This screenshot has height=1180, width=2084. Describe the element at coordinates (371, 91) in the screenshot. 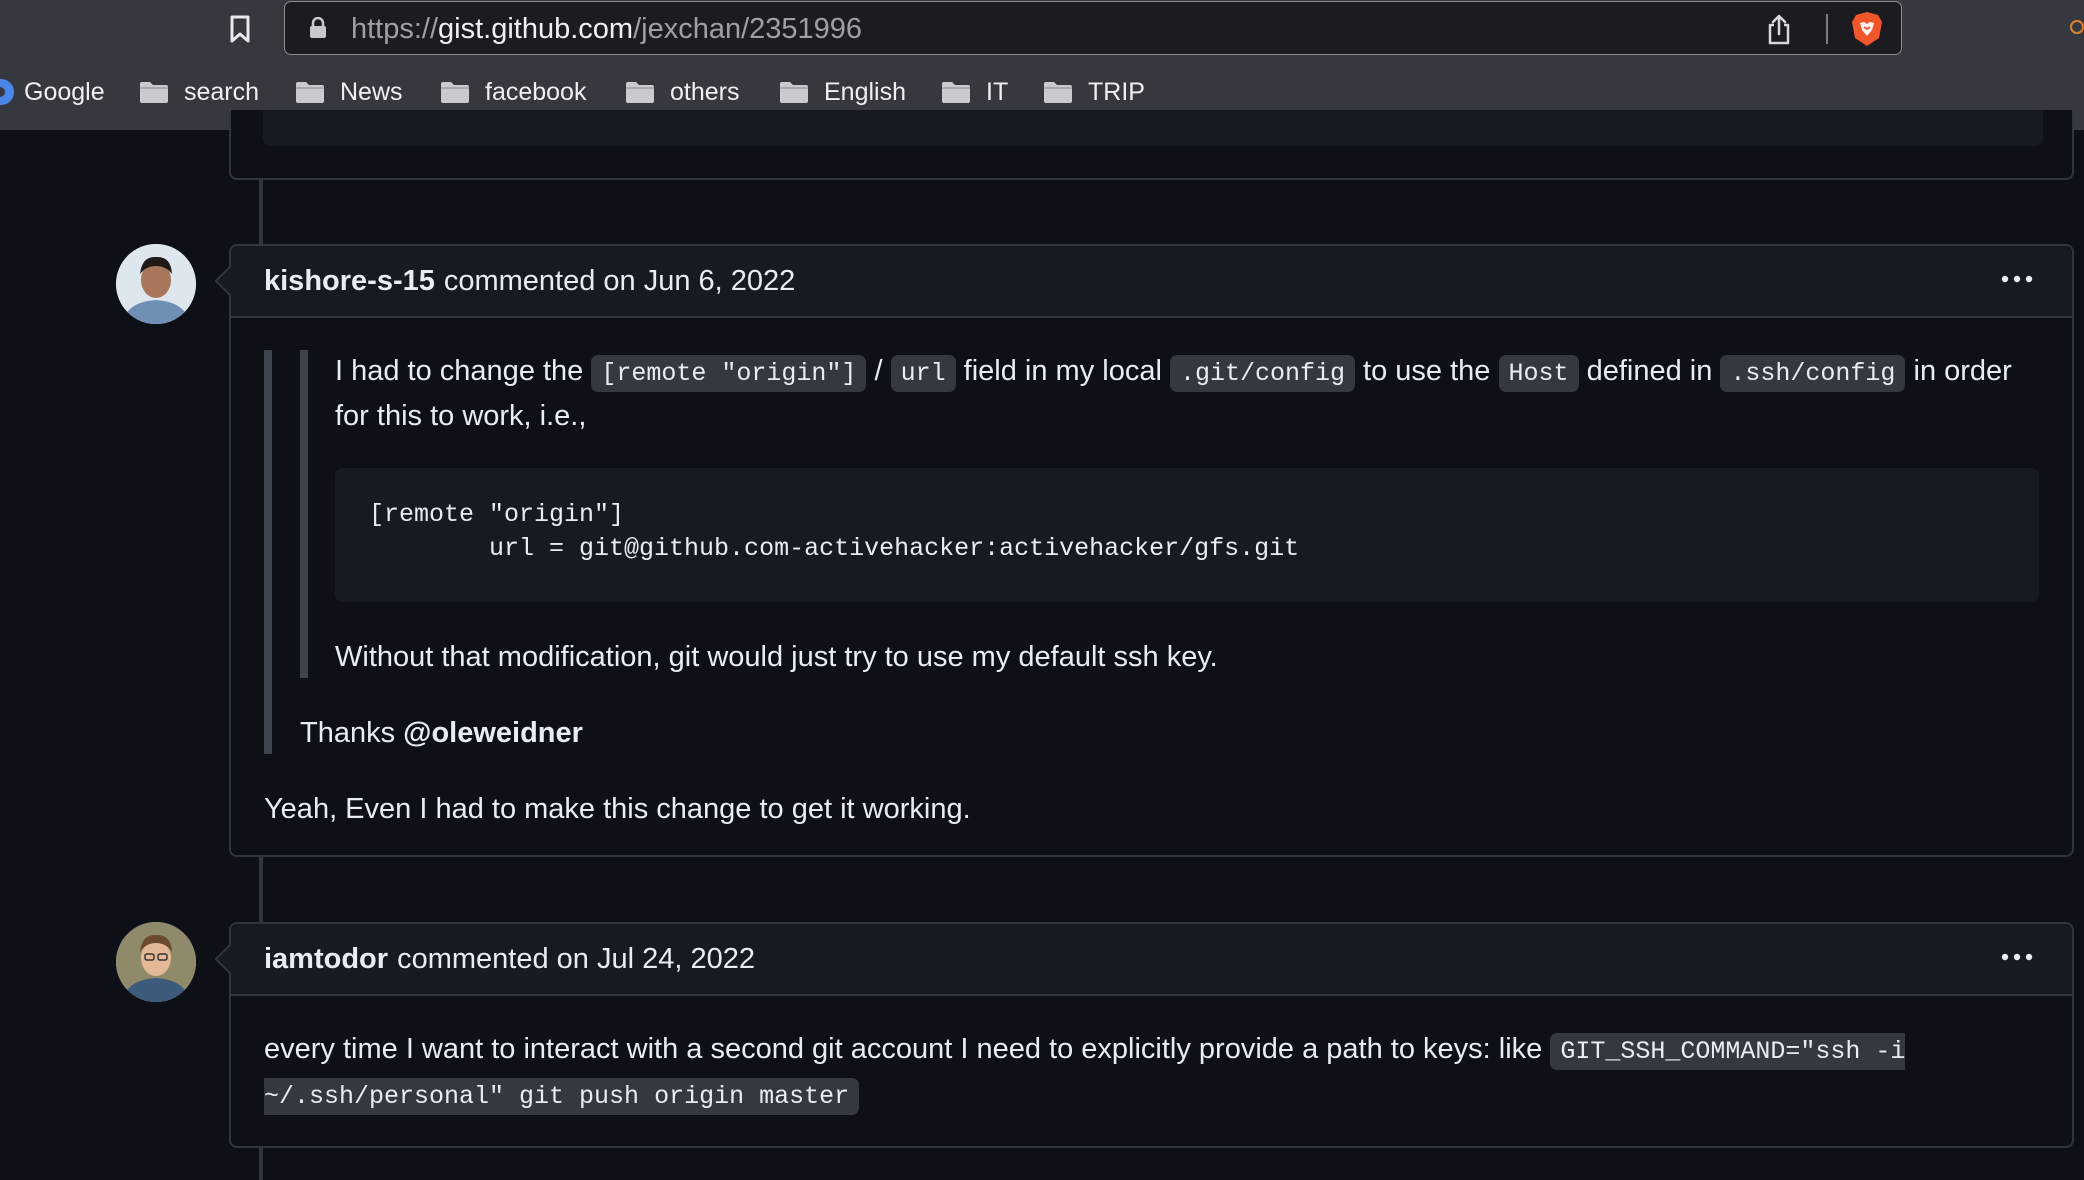

I see `bookmark-label: News` at that location.